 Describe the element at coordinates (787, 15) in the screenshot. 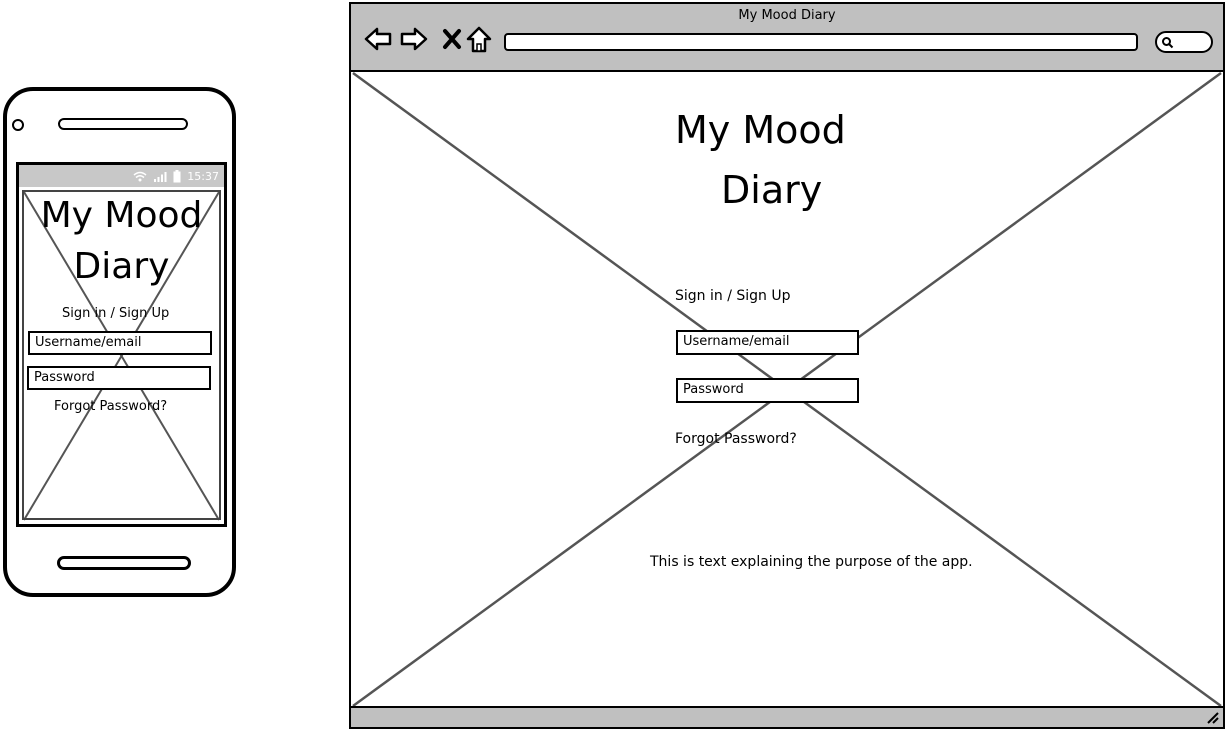

I see `window-title: My Mood Diary` at that location.